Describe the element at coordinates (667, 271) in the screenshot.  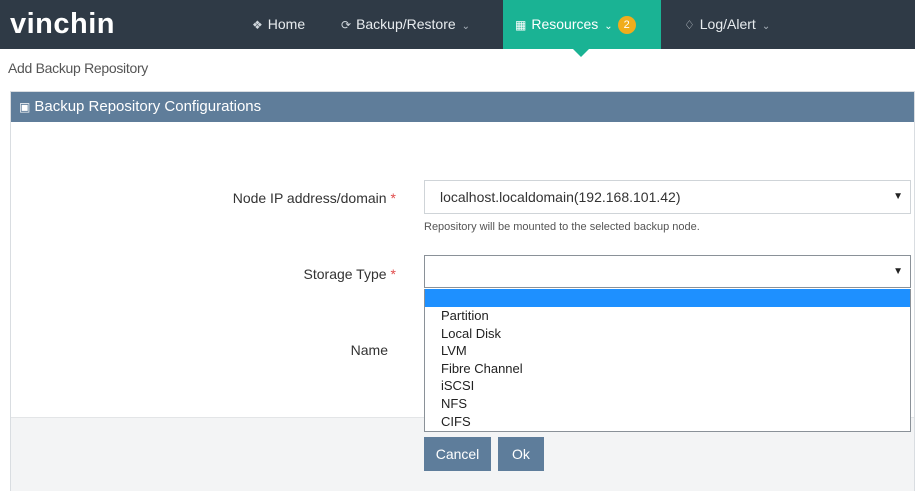
I see `storage-type-select: ▼` at that location.